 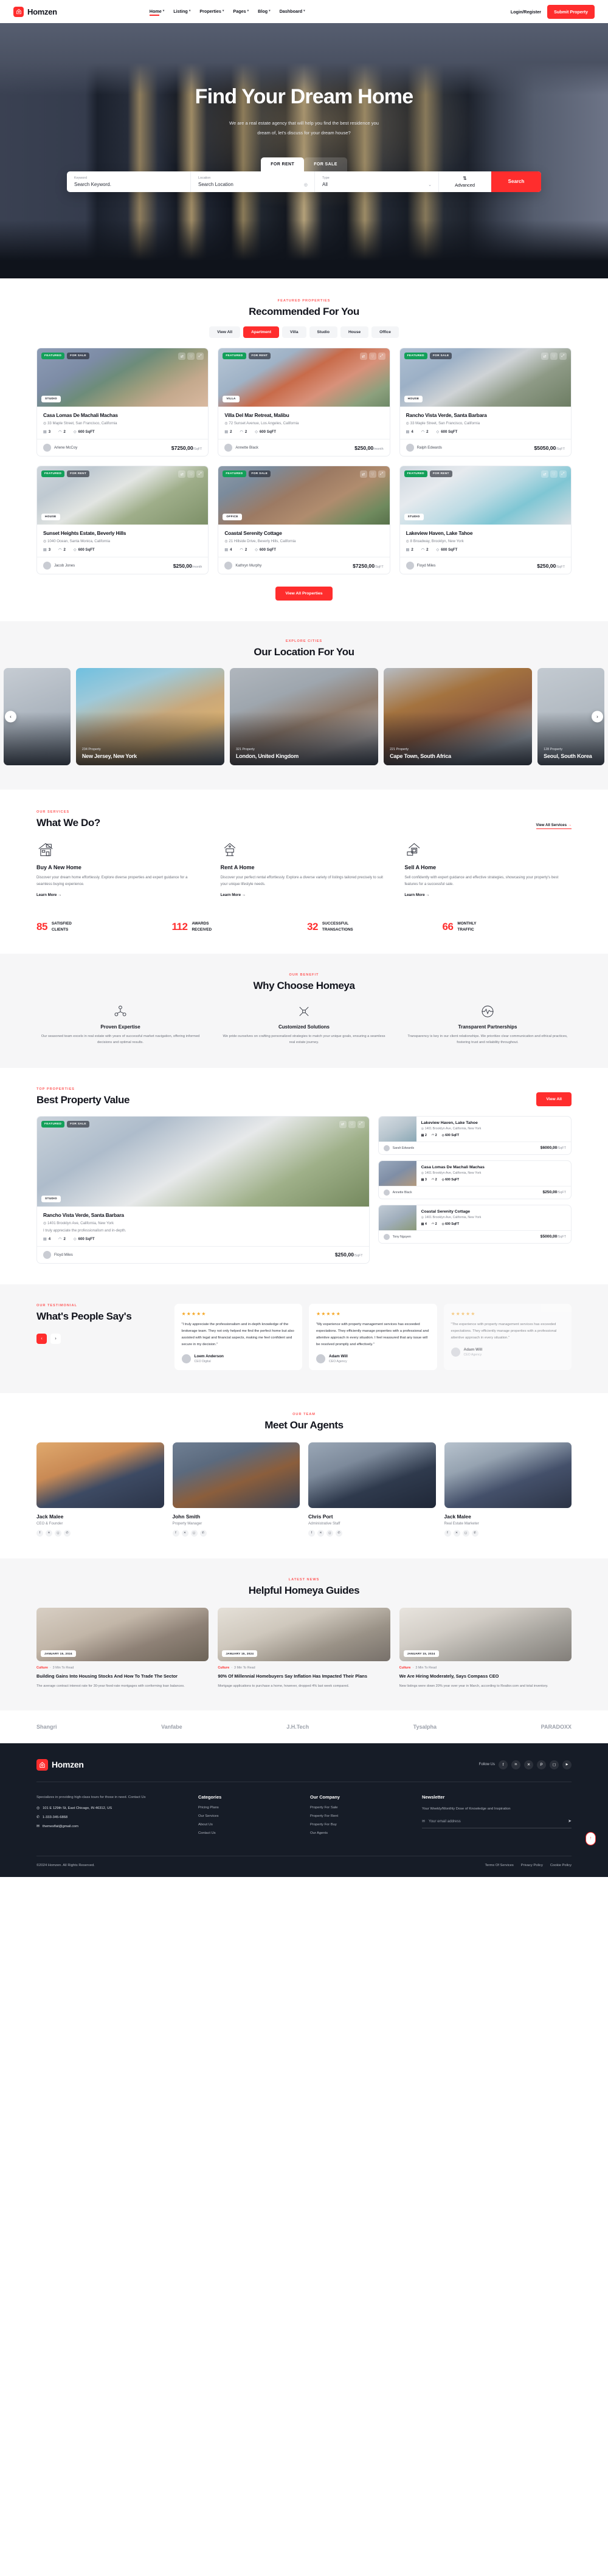 I want to click on search-keyword-field: Keyword Search Keyword., so click(x=129, y=181).